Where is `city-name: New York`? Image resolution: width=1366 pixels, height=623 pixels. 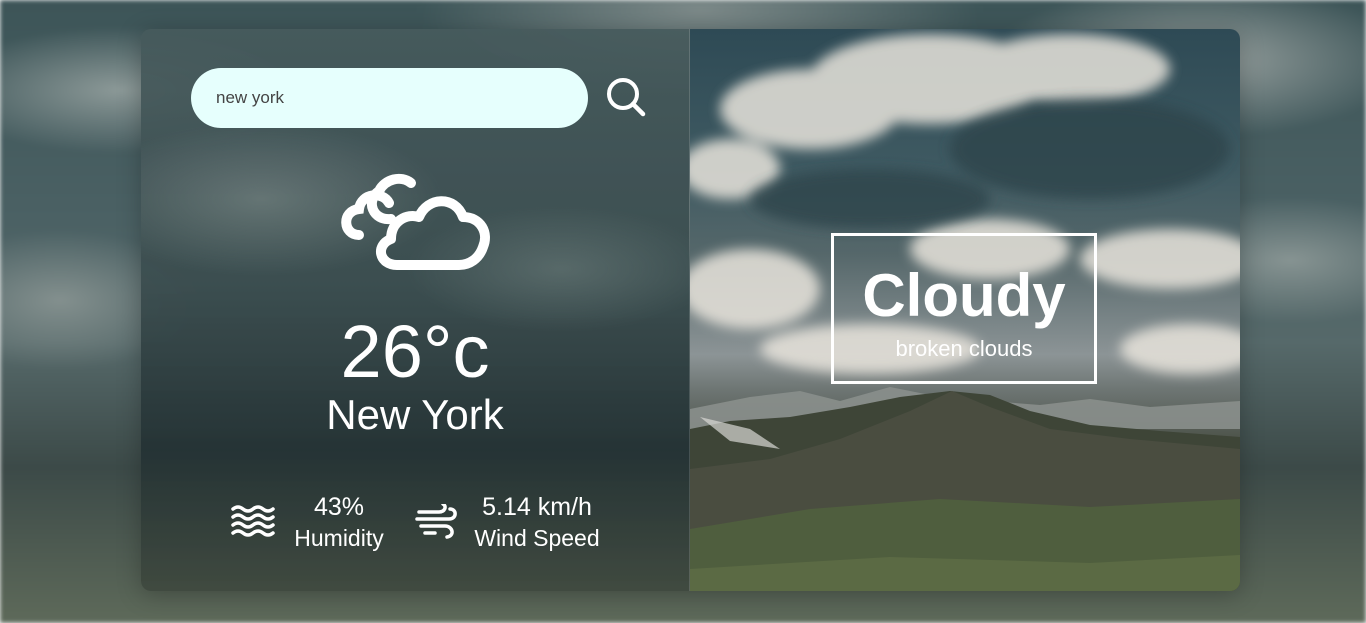 city-name: New York is located at coordinates (415, 414).